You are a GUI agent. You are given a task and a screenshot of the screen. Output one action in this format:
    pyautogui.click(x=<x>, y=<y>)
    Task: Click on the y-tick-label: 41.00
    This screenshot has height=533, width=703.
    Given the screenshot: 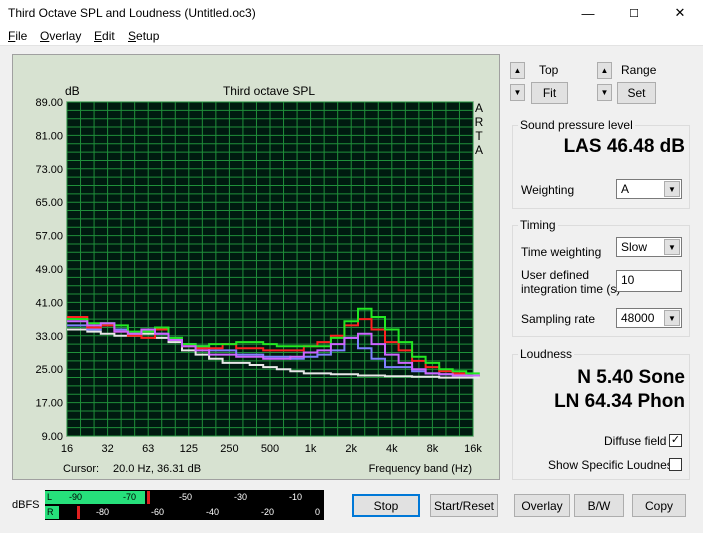 What is the action you would take?
    pyautogui.click(x=49, y=303)
    